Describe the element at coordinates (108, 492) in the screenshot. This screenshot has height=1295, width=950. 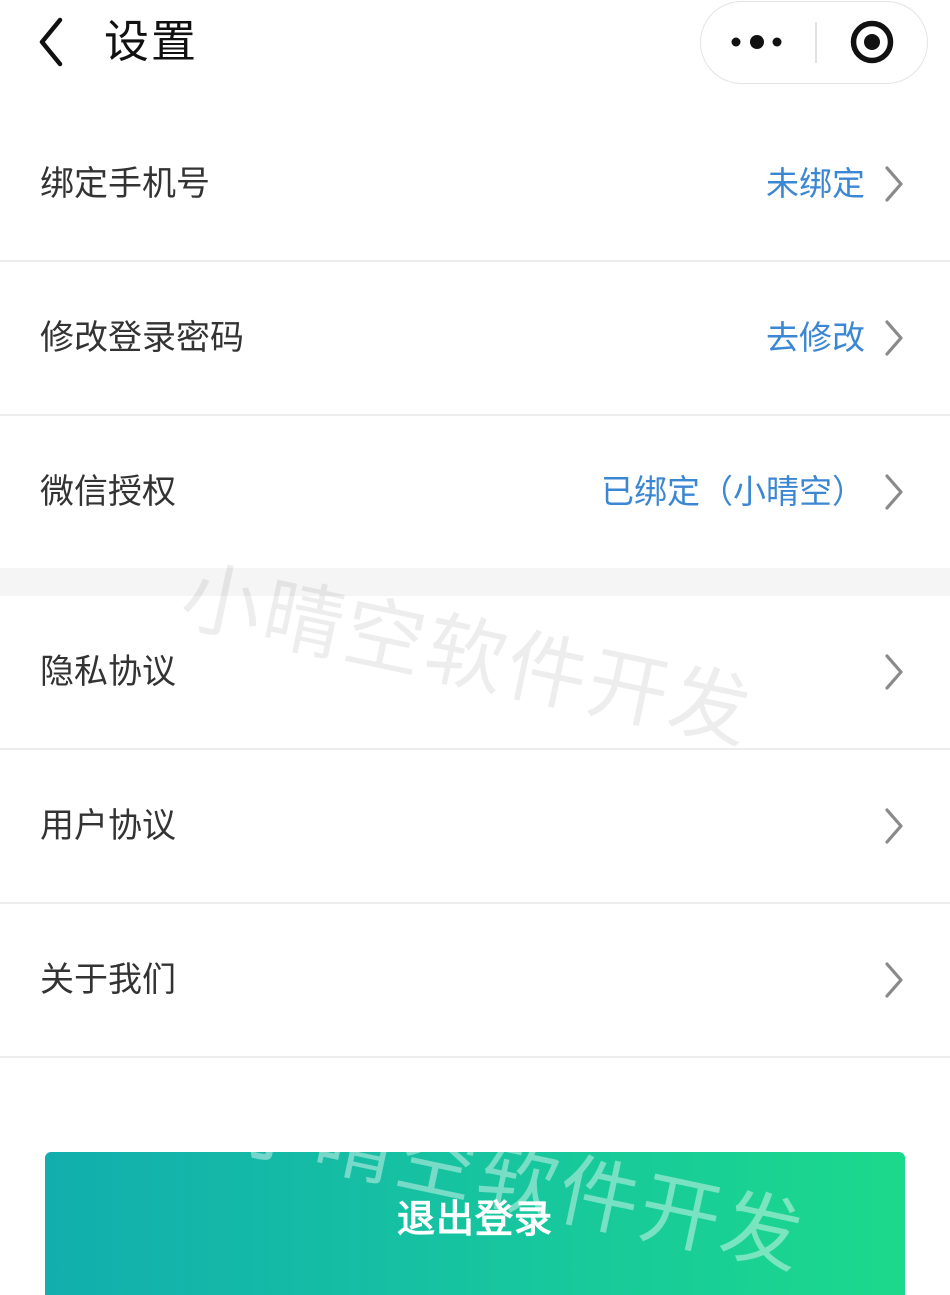
I see `setting-label: 微信授权` at that location.